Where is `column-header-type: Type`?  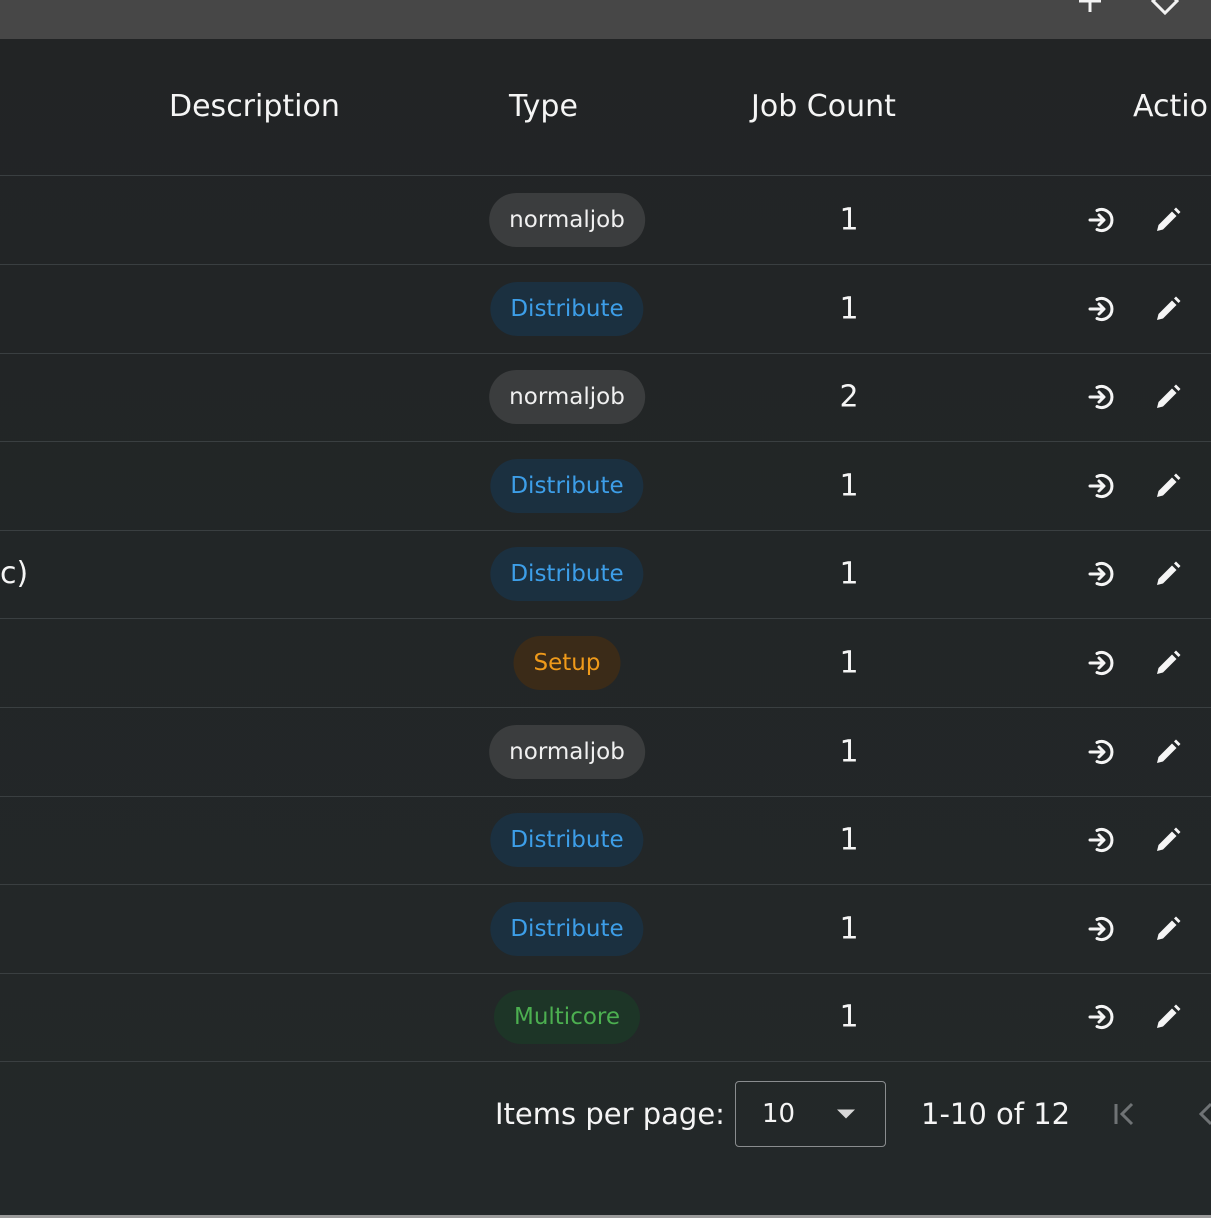 column-header-type: Type is located at coordinates (543, 107).